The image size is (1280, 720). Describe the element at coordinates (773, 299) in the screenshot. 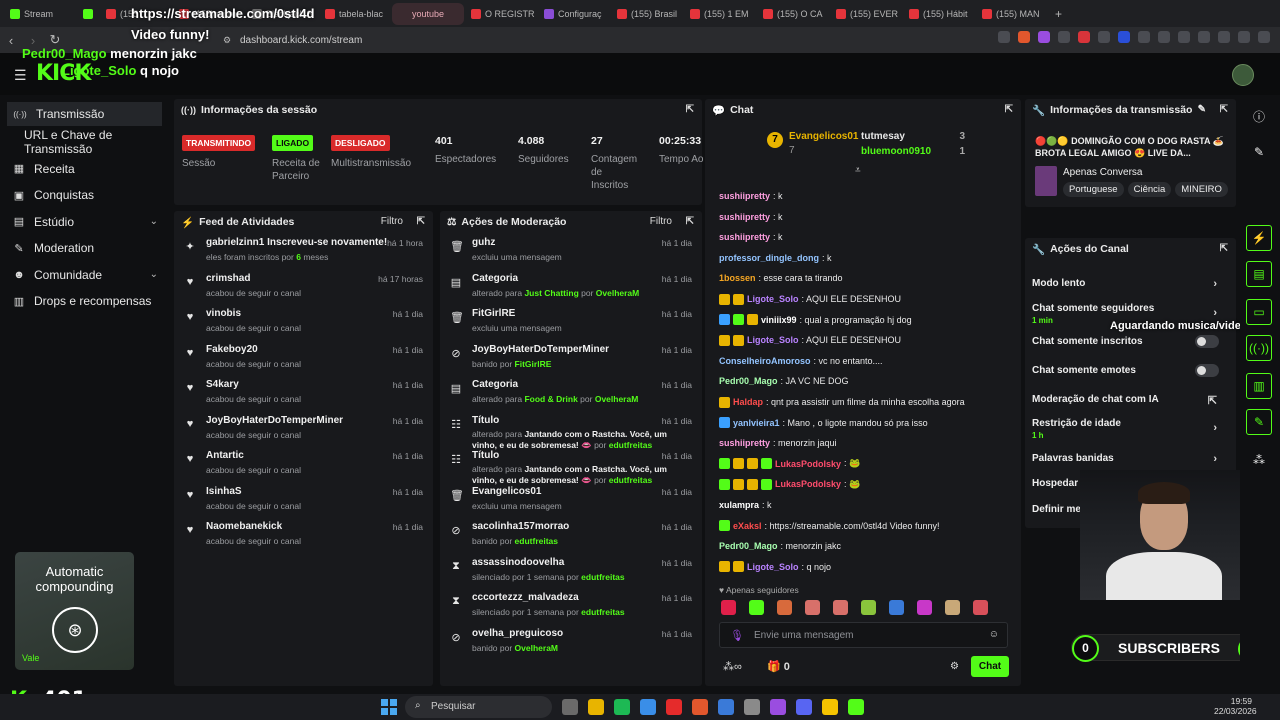

I see `chat-username: Ligote_Solo` at that location.